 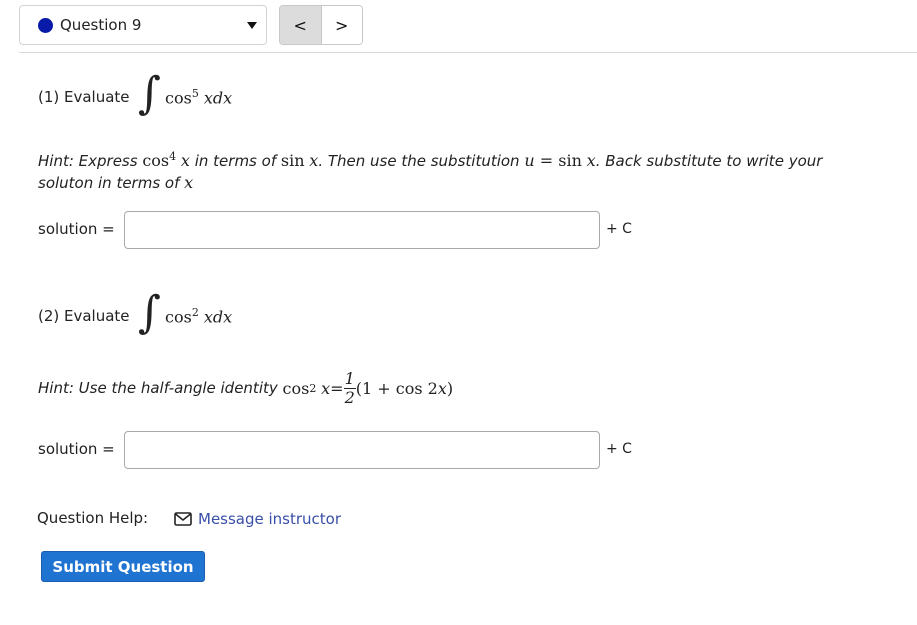 I want to click on message-instructor-link: Message instructor, so click(x=257, y=519).